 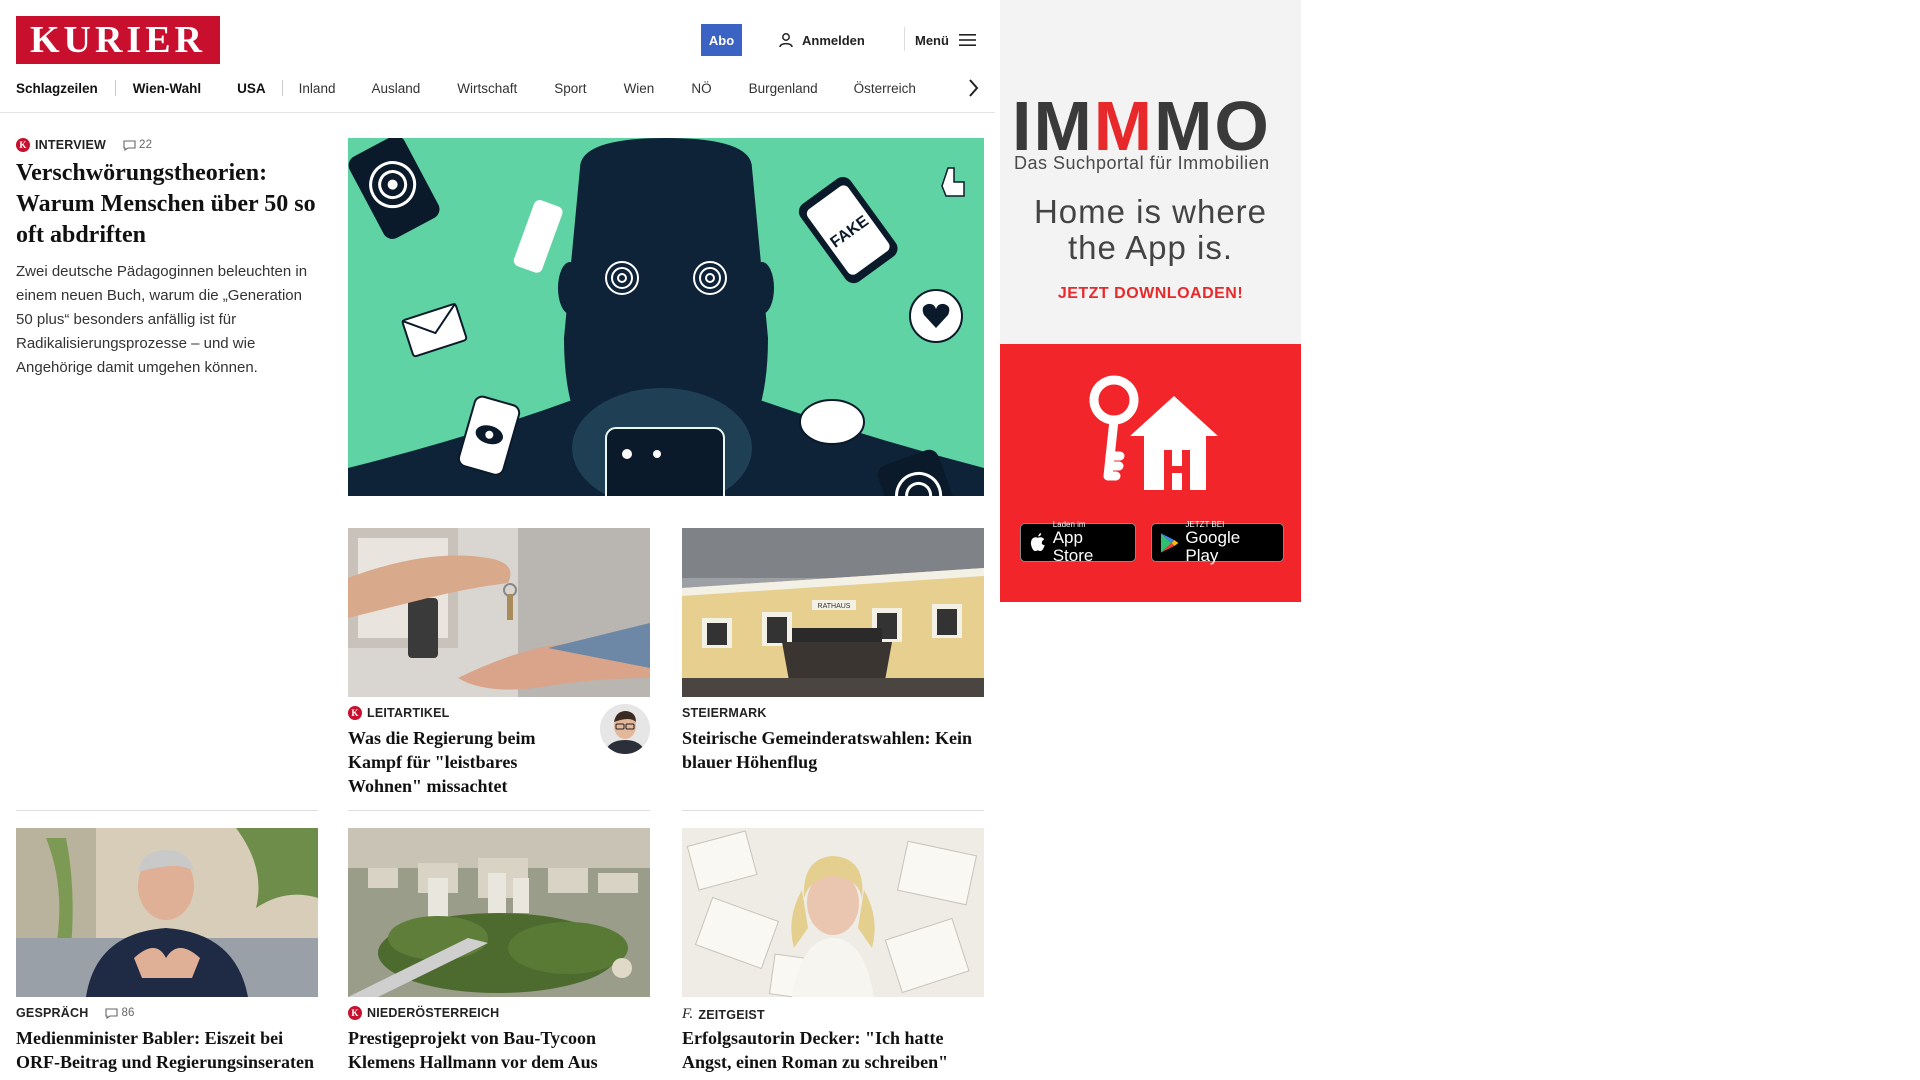 I want to click on app-store-text: Laden im App Store, so click(x=1090, y=542).